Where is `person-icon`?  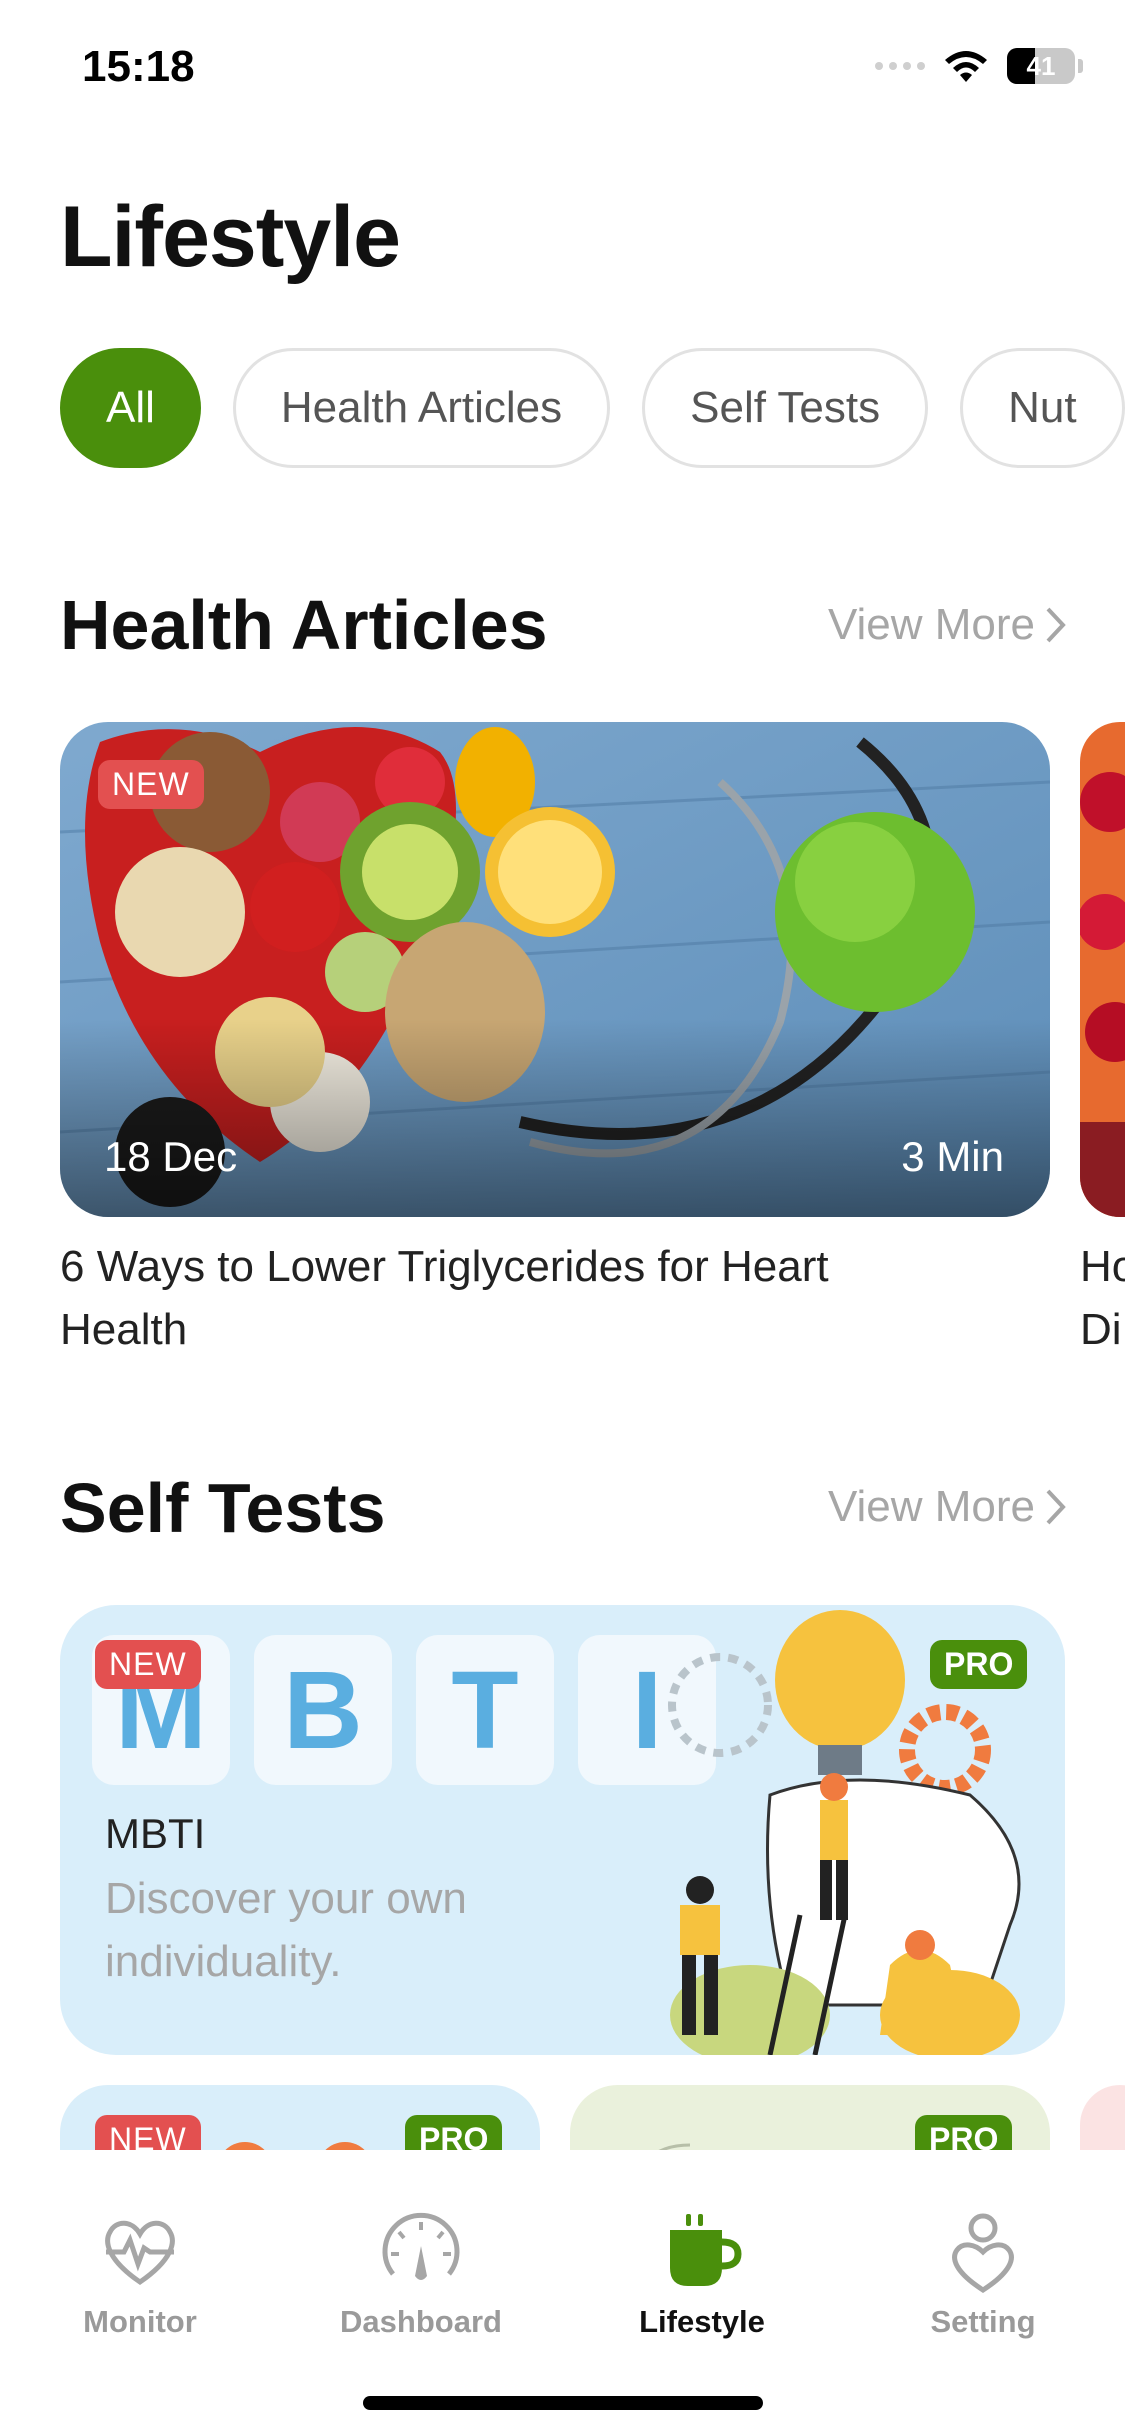 person-icon is located at coordinates (983, 2253).